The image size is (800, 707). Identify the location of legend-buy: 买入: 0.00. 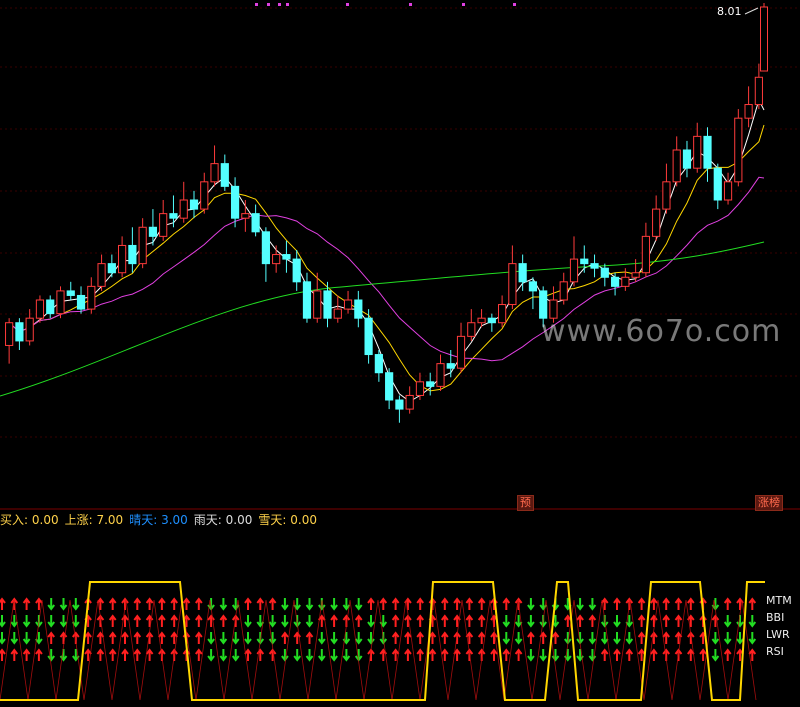
(29, 520).